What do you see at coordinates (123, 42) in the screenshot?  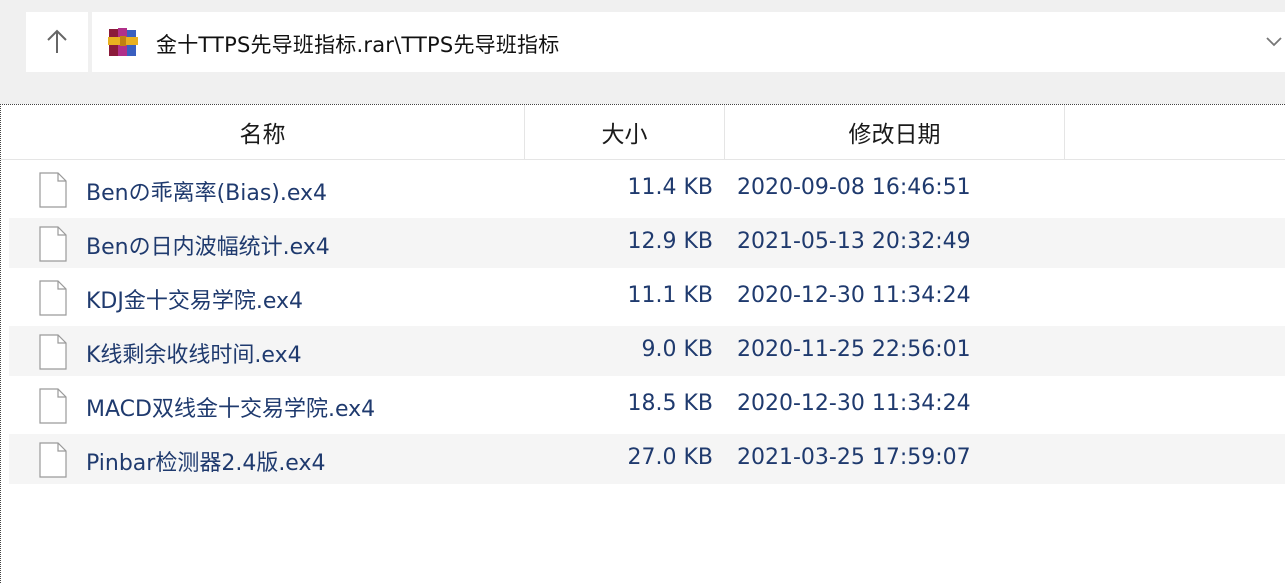 I see `winrar-archive-icon` at bounding box center [123, 42].